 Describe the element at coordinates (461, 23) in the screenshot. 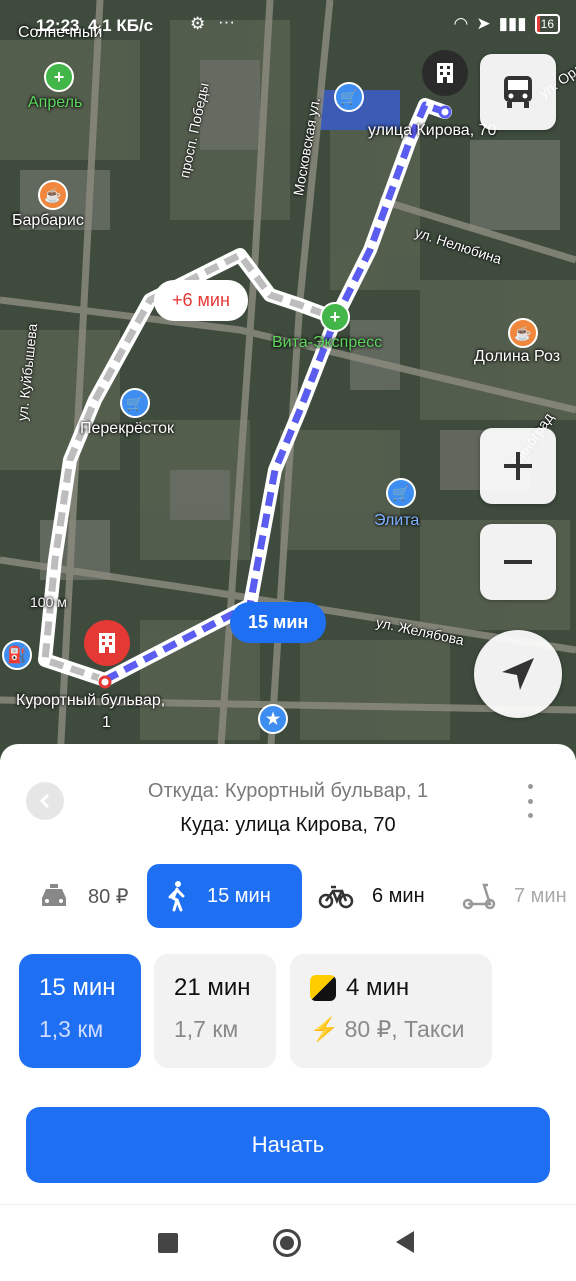

I see `wifi-icon: ◠` at that location.